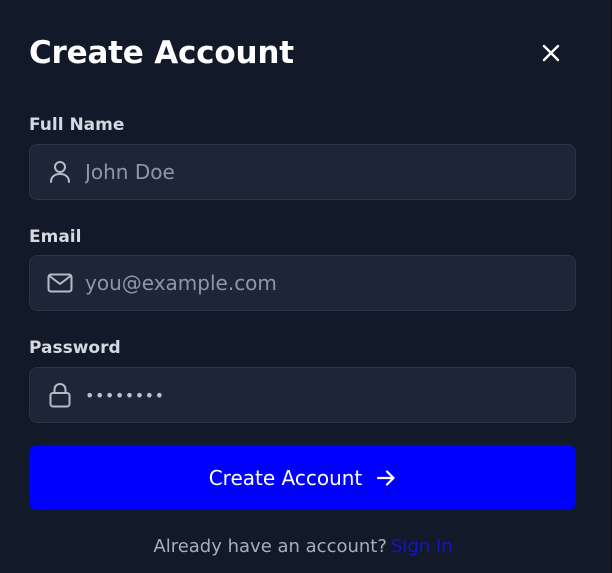  I want to click on full-name-input, so click(330, 172).